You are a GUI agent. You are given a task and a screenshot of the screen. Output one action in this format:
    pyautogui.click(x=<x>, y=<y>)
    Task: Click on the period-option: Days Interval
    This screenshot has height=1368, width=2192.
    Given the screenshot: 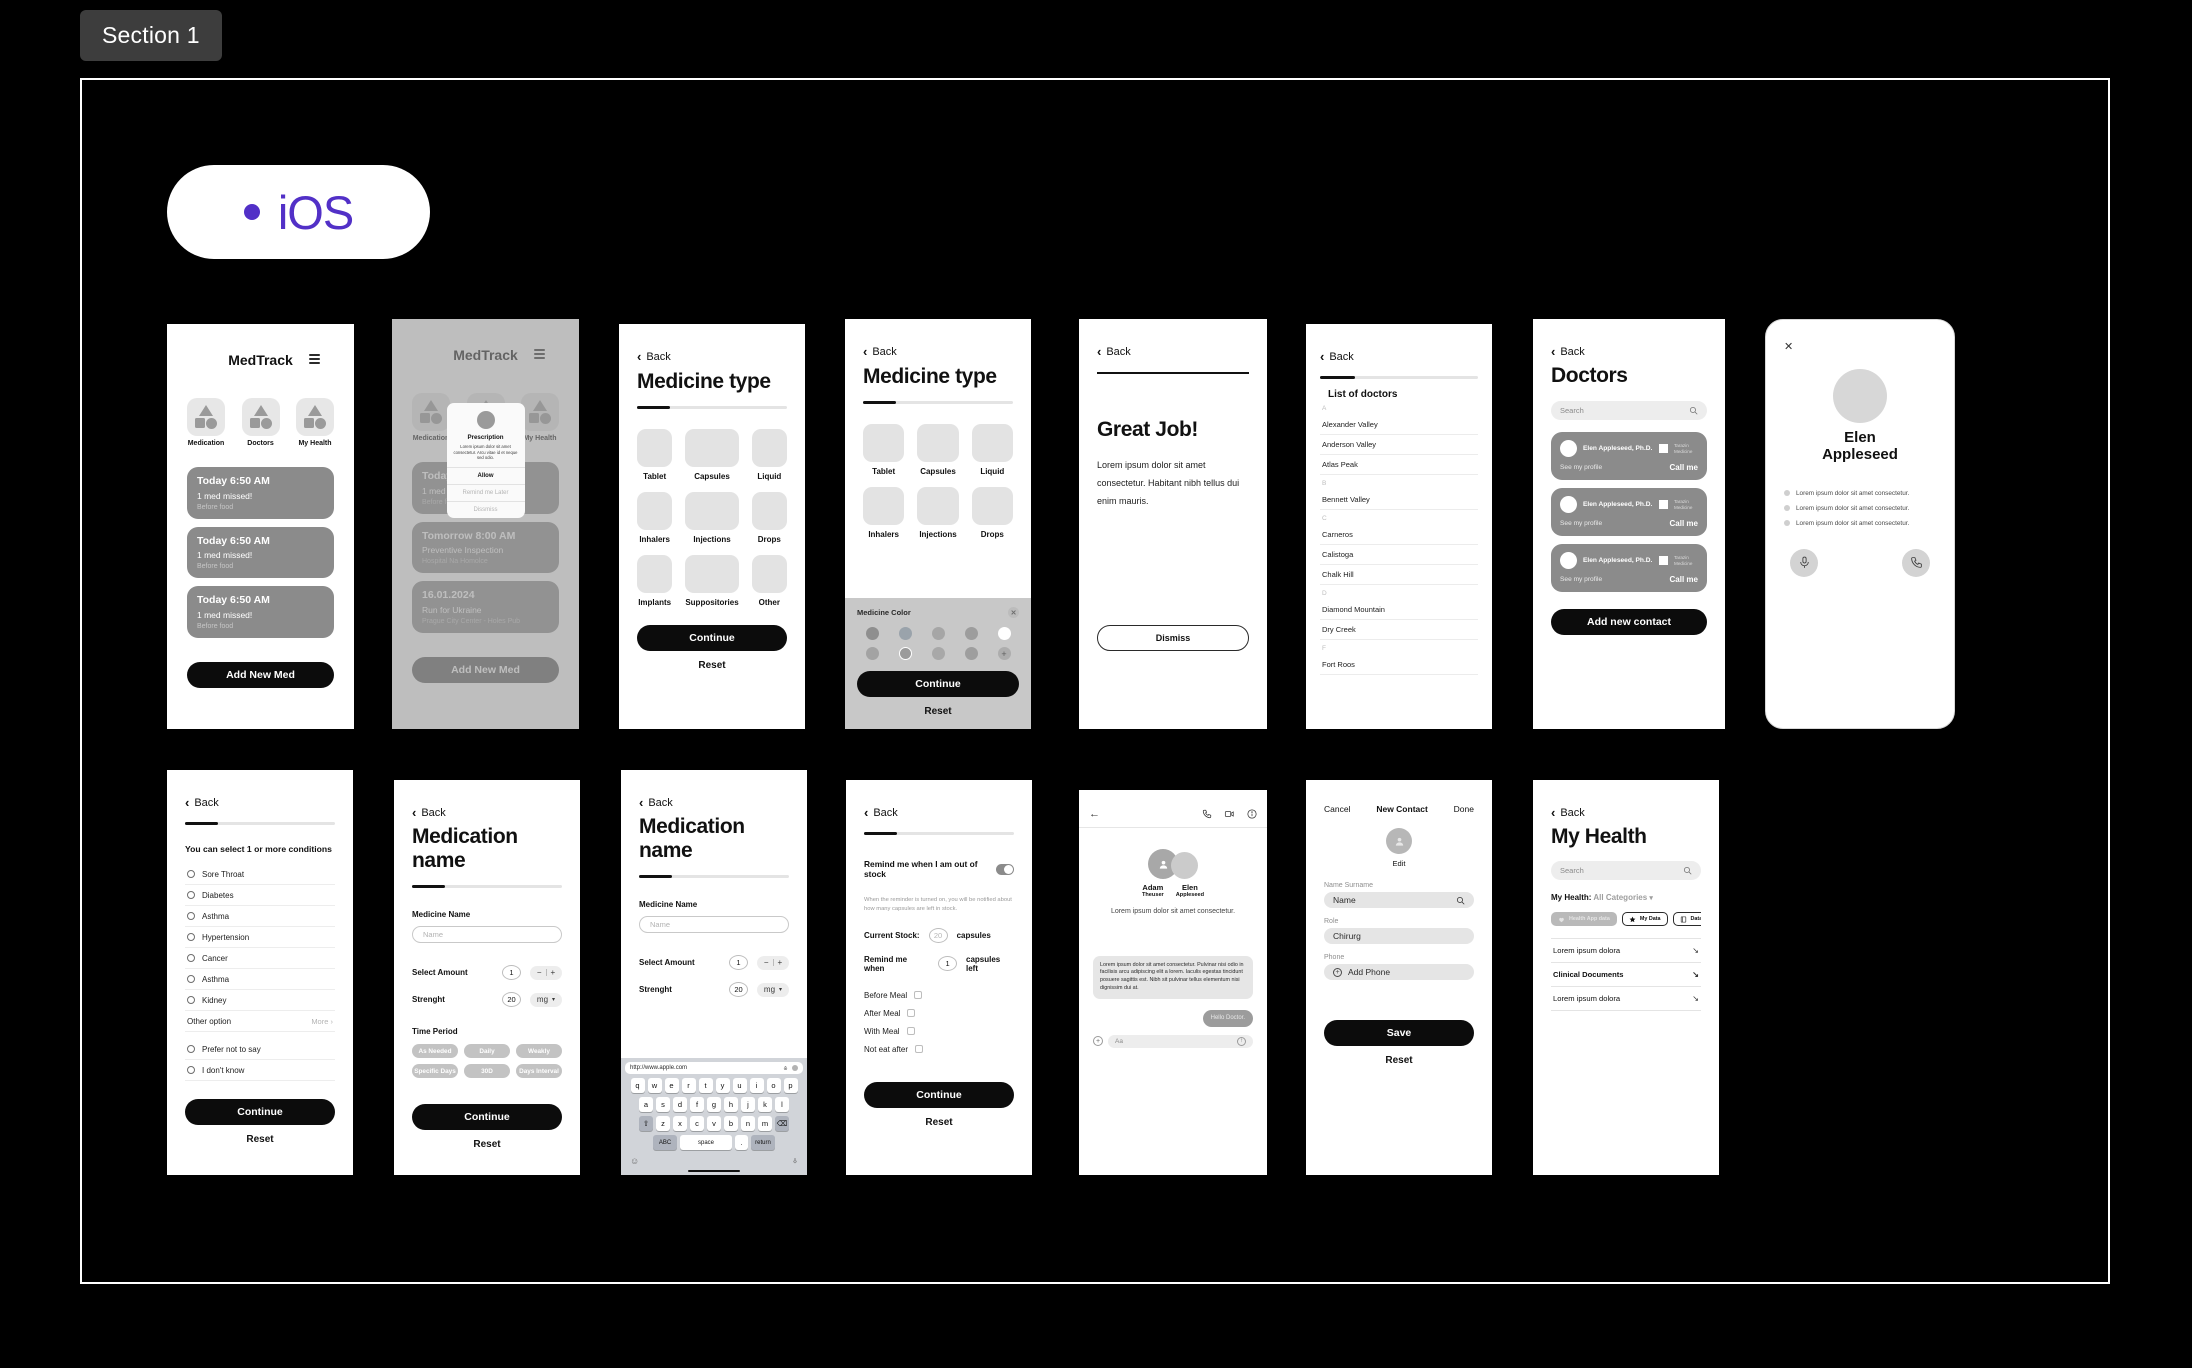 What is the action you would take?
    pyautogui.click(x=539, y=1071)
    